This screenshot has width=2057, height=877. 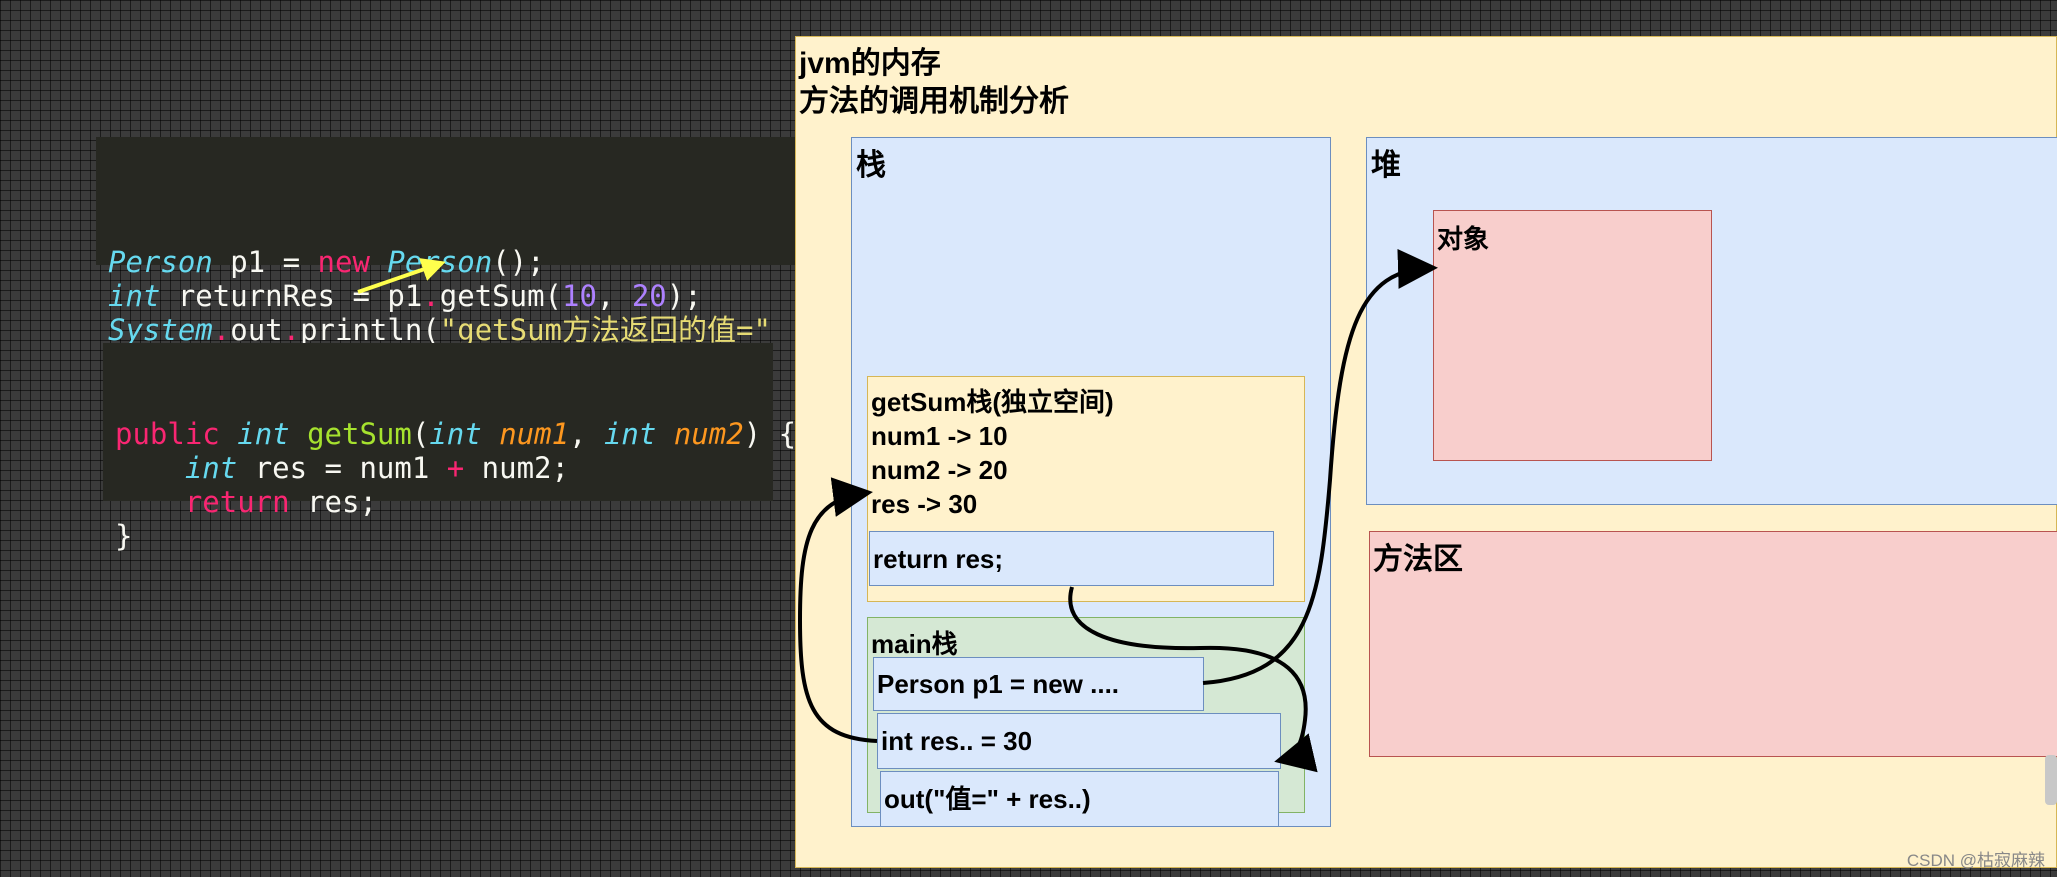 What do you see at coordinates (992, 402) in the screenshot?
I see `getsum-frame-title: getSum栈(独立空间)` at bounding box center [992, 402].